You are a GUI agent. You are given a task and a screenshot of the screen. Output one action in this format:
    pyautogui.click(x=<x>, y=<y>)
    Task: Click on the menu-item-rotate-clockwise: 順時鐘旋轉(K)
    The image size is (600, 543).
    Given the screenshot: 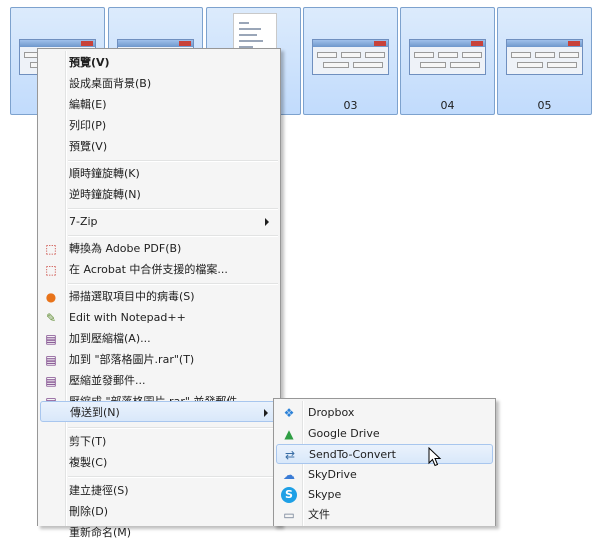 What is the action you would take?
    pyautogui.click(x=159, y=173)
    